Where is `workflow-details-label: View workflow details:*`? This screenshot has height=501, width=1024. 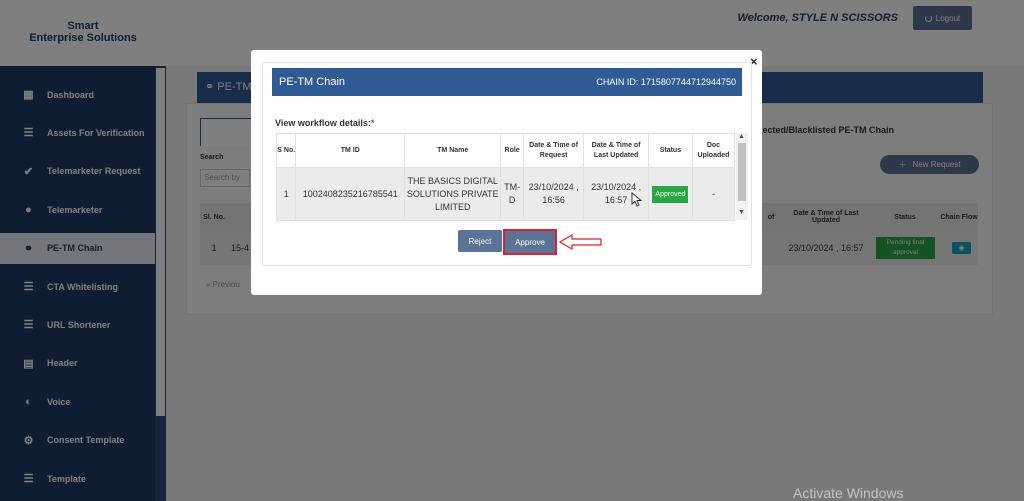
workflow-details-label: View workflow details:* is located at coordinates (325, 123).